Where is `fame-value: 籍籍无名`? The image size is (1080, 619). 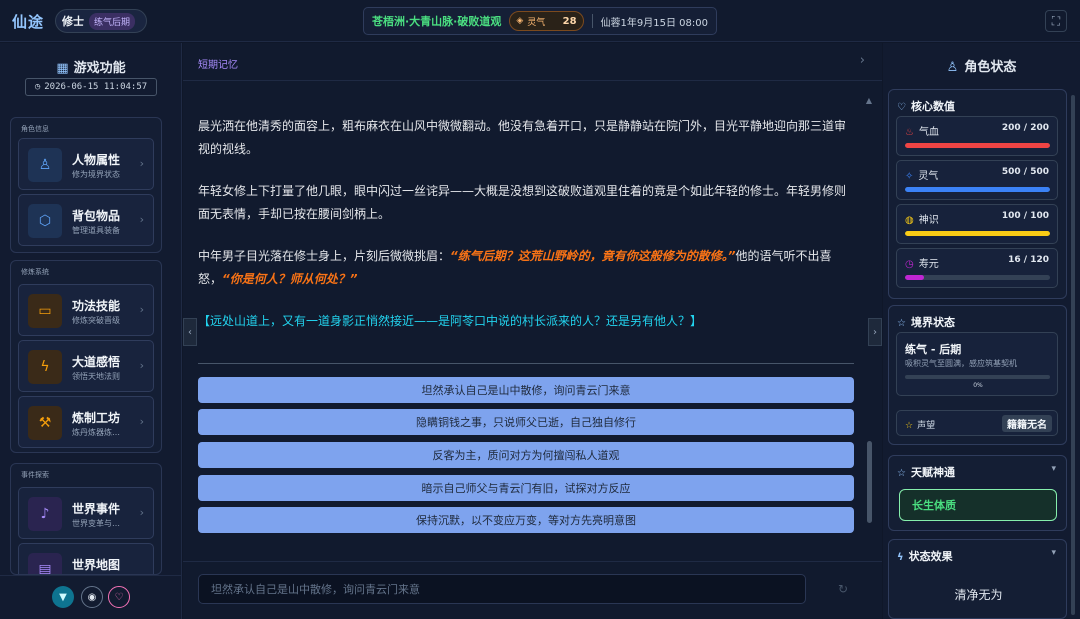
fame-value: 籍籍无名 is located at coordinates (1027, 423).